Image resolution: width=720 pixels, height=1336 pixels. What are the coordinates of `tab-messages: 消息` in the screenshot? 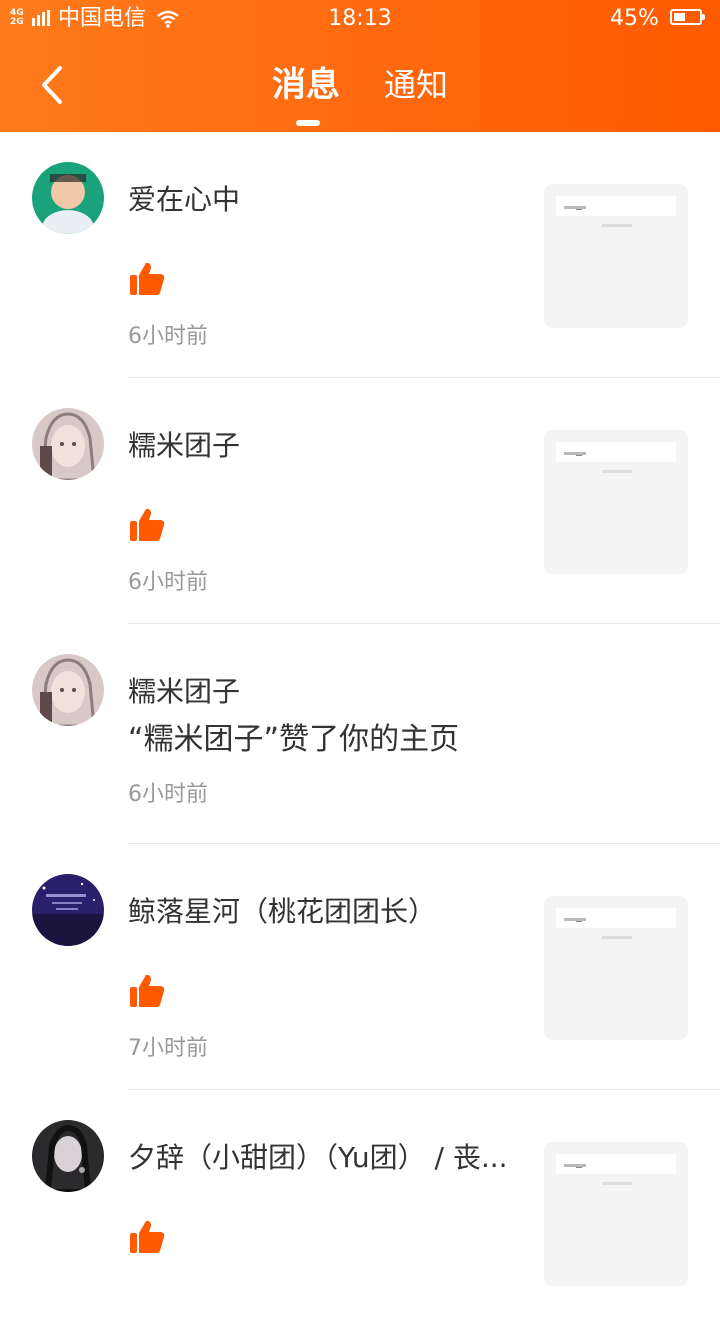 It's located at (306, 85).